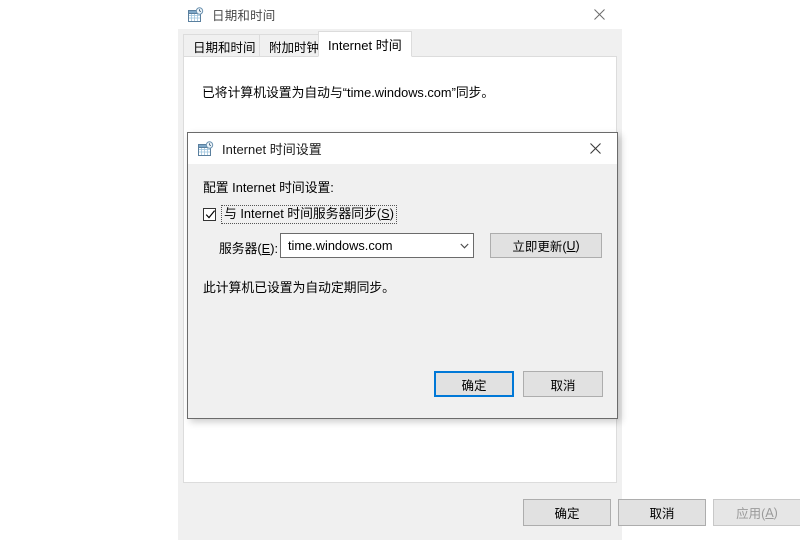 The image size is (800, 540). Describe the element at coordinates (340, 245) in the screenshot. I see `server-combobox-value: time.windows.com` at that location.